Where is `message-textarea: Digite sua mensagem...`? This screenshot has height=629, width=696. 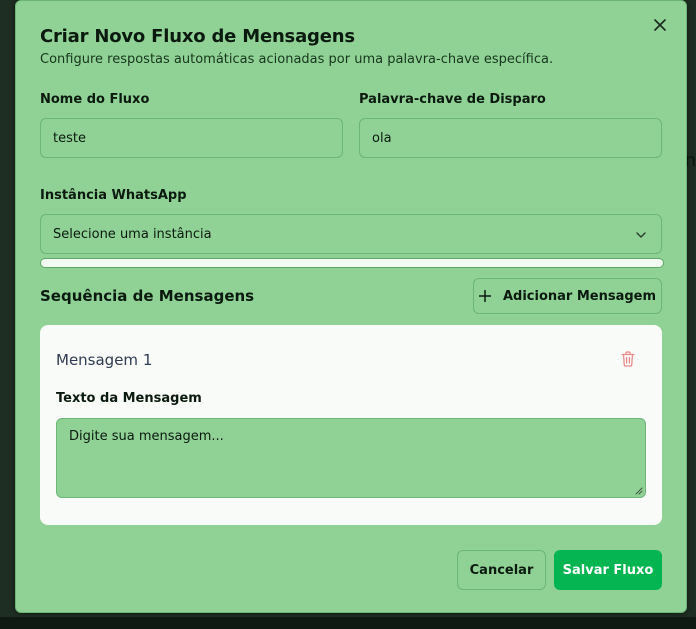 message-textarea: Digite sua mensagem... is located at coordinates (351, 458).